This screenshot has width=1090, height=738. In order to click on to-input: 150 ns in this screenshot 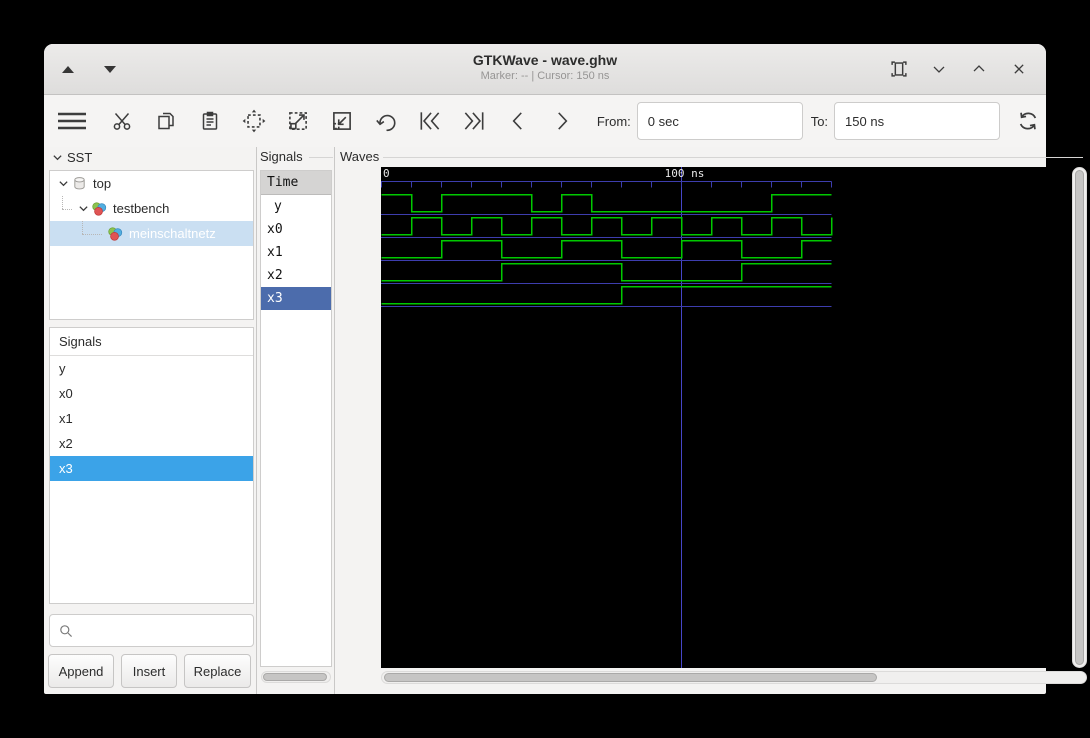, I will do `click(917, 121)`.